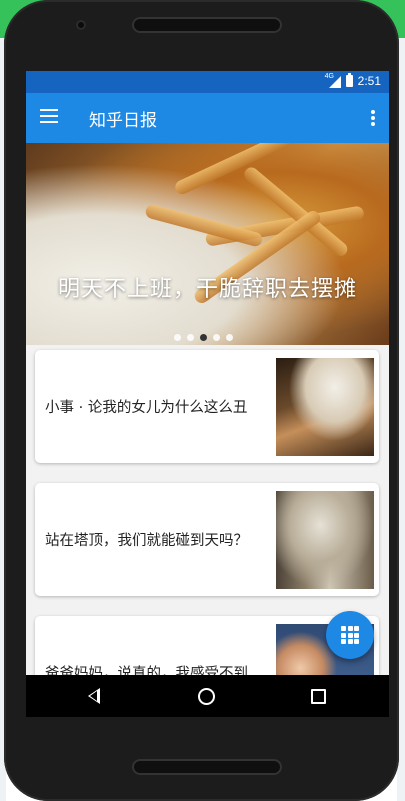 This screenshot has width=405, height=801. Describe the element at coordinates (123, 121) in the screenshot. I see `app-title: 知乎日报` at that location.